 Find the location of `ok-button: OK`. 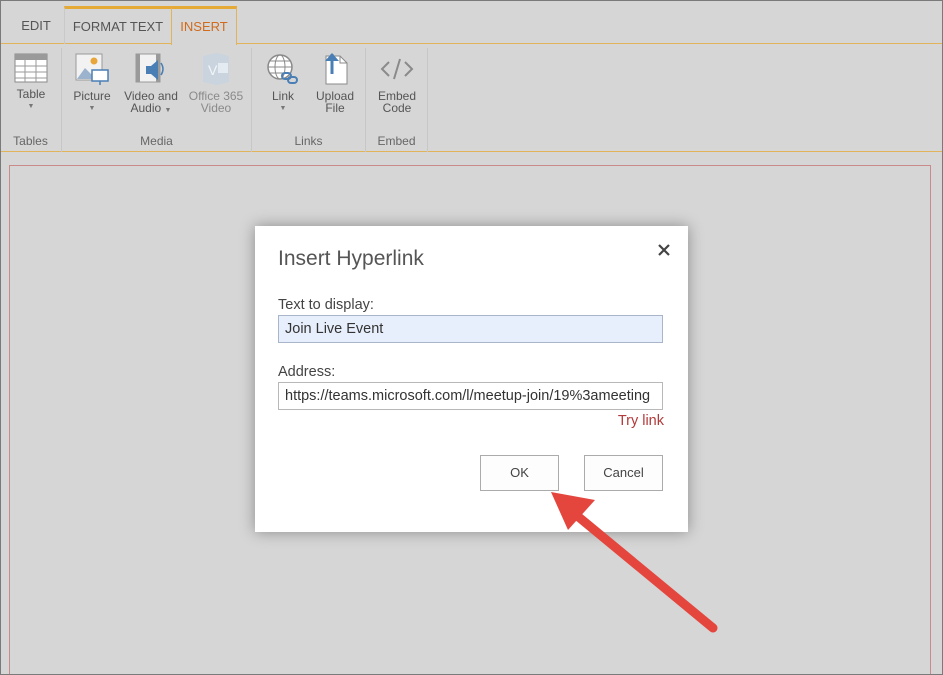

ok-button: OK is located at coordinates (519, 473).